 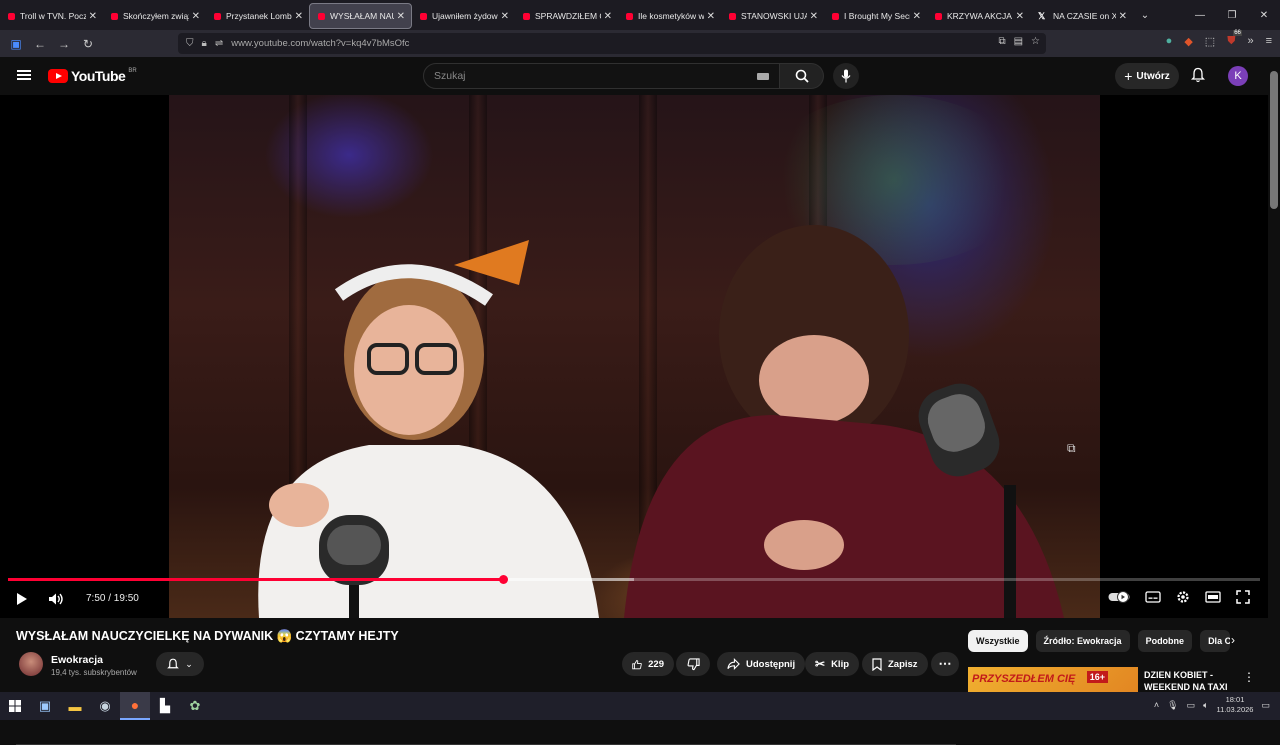 I want to click on browser-tab: Przystanek Lomba ✕, so click(x=257, y=16).